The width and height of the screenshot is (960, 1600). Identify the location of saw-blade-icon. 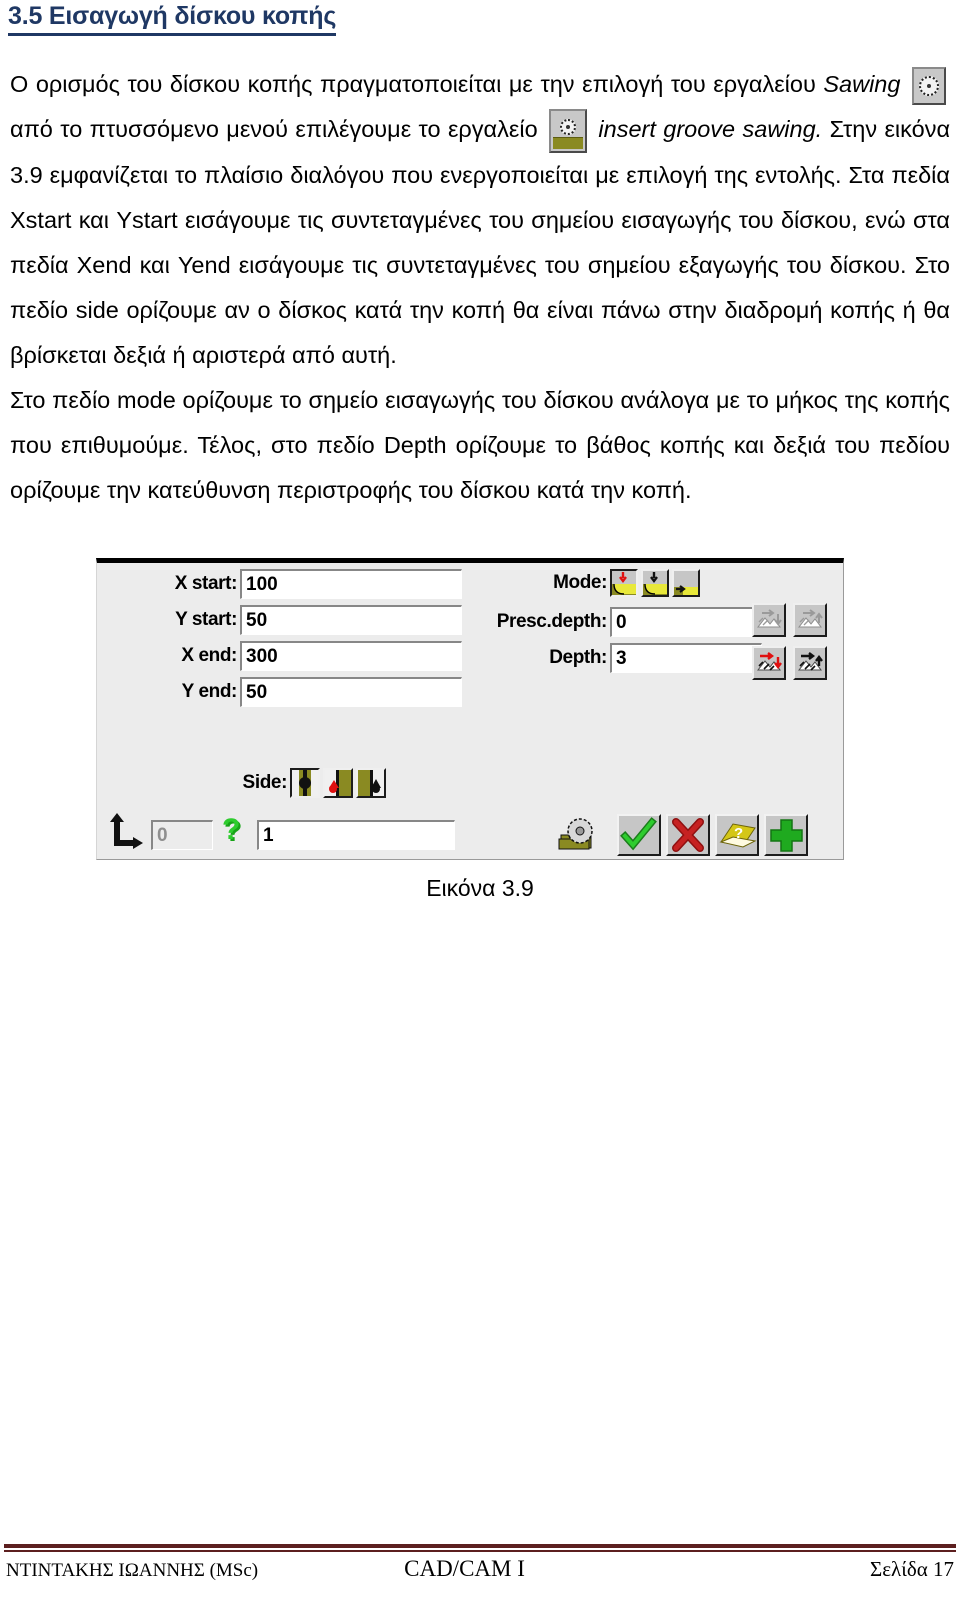
(929, 85).